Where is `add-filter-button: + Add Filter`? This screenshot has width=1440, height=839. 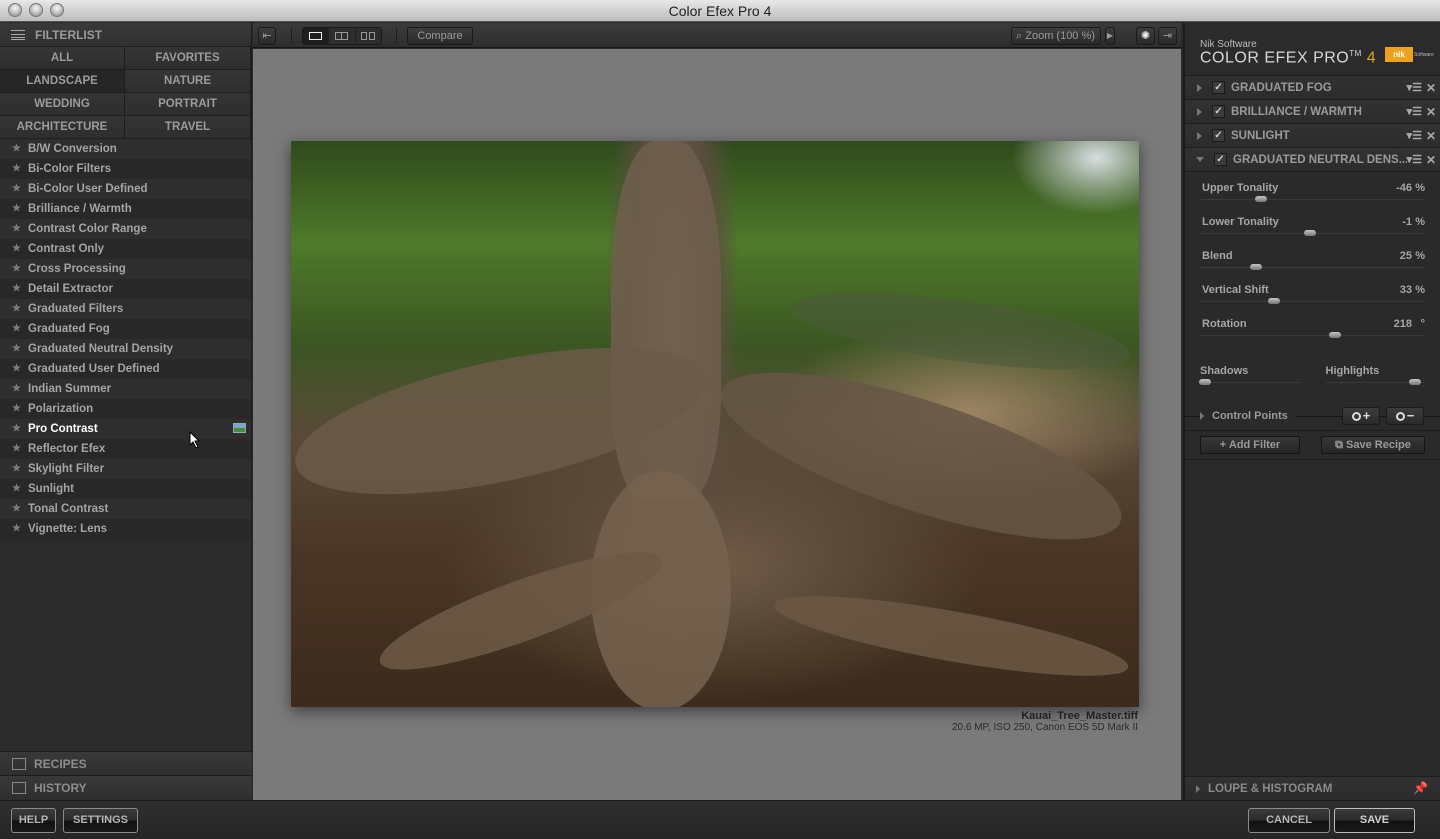 add-filter-button: + Add Filter is located at coordinates (1250, 445).